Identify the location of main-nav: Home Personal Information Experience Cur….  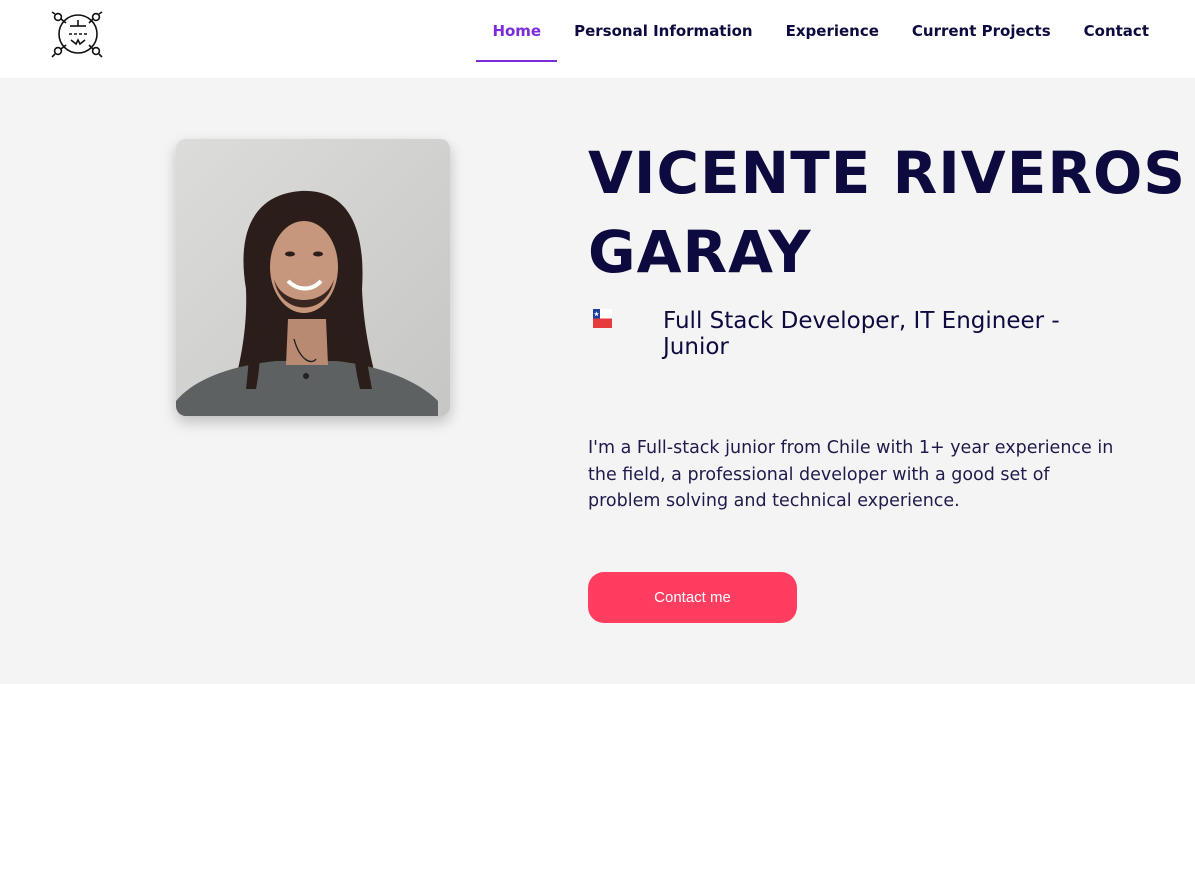
(820, 39).